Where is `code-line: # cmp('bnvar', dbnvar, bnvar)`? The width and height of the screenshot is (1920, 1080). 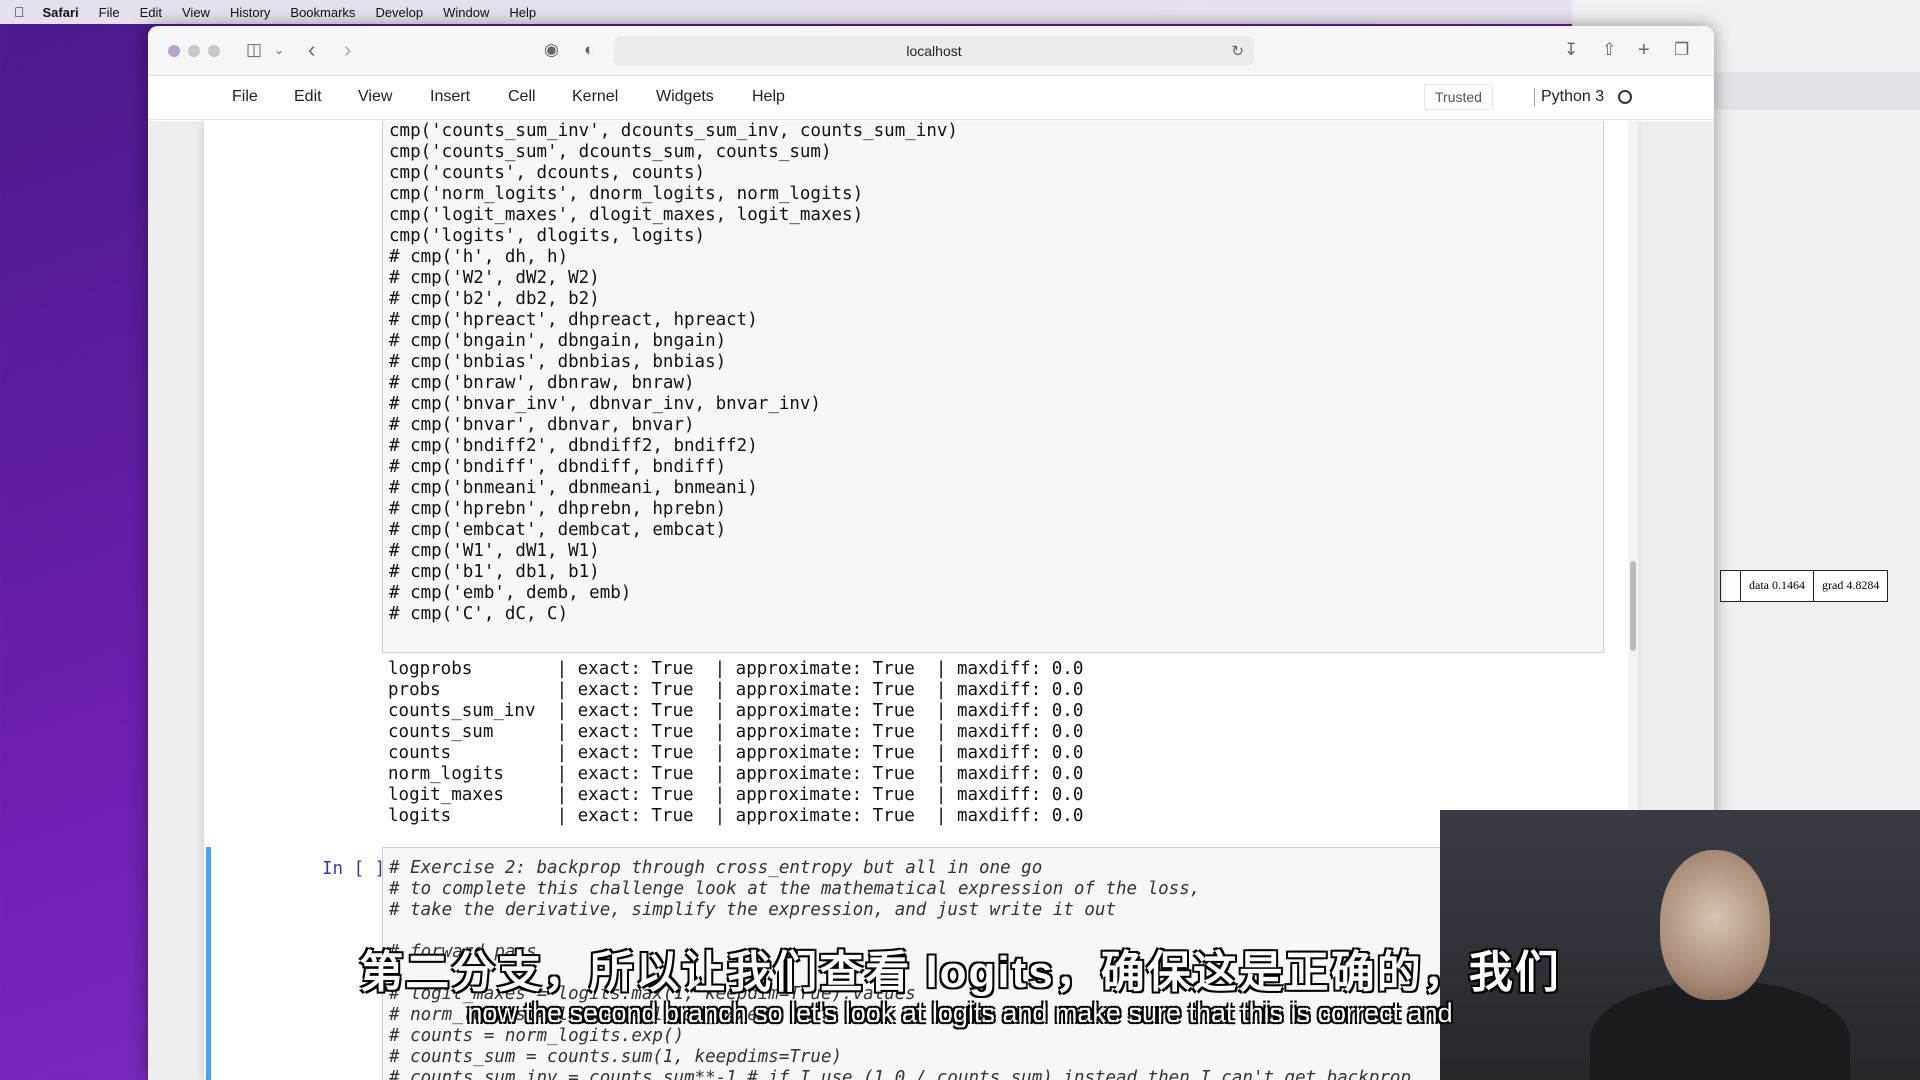 code-line: # cmp('bnvar', dbnvar, bnvar) is located at coordinates (542, 425).